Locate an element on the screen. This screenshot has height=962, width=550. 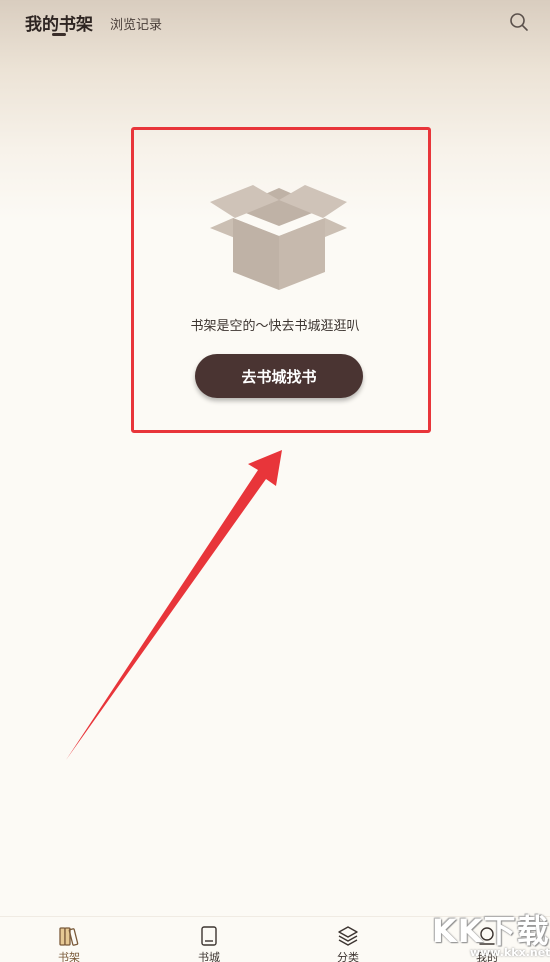
search-icon is located at coordinates (519, 22).